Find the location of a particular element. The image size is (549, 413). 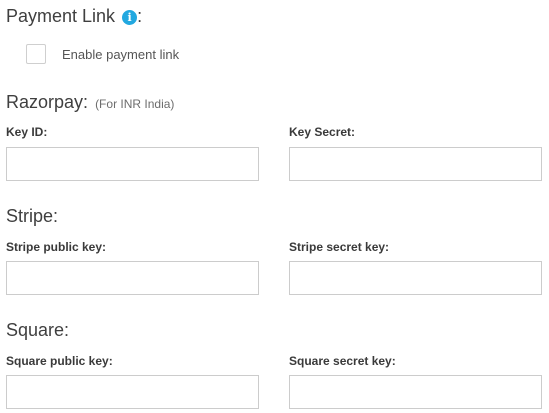

stripe-secret-key-input is located at coordinates (415, 278).